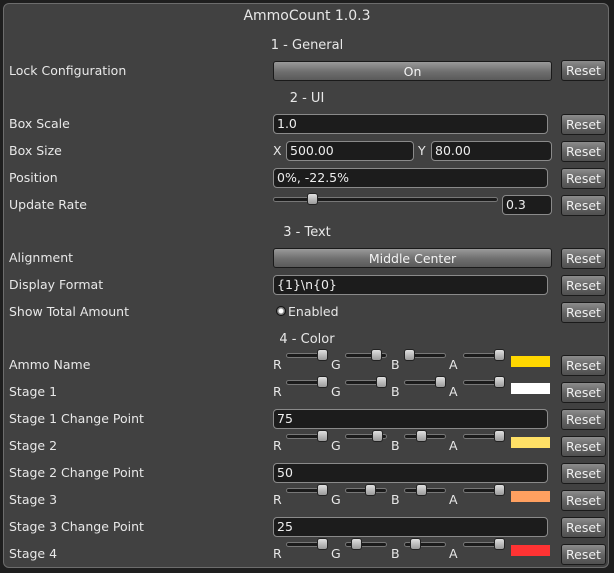  What do you see at coordinates (307, 232) in the screenshot?
I see `section-text-header: 3 - Text` at bounding box center [307, 232].